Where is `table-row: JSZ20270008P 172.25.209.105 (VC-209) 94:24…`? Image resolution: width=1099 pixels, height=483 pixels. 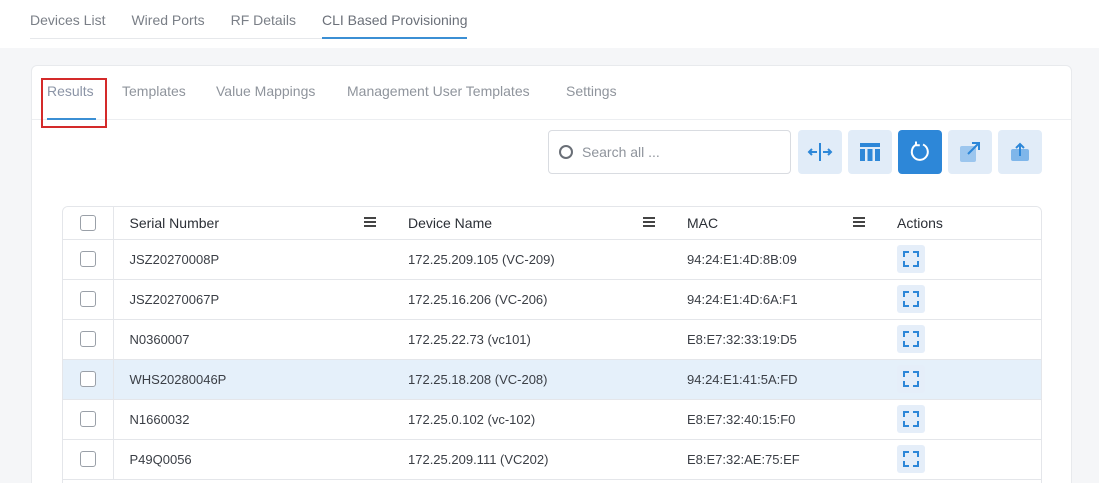
table-row: JSZ20270008P 172.25.209.105 (VC-209) 94:24… is located at coordinates (552, 259).